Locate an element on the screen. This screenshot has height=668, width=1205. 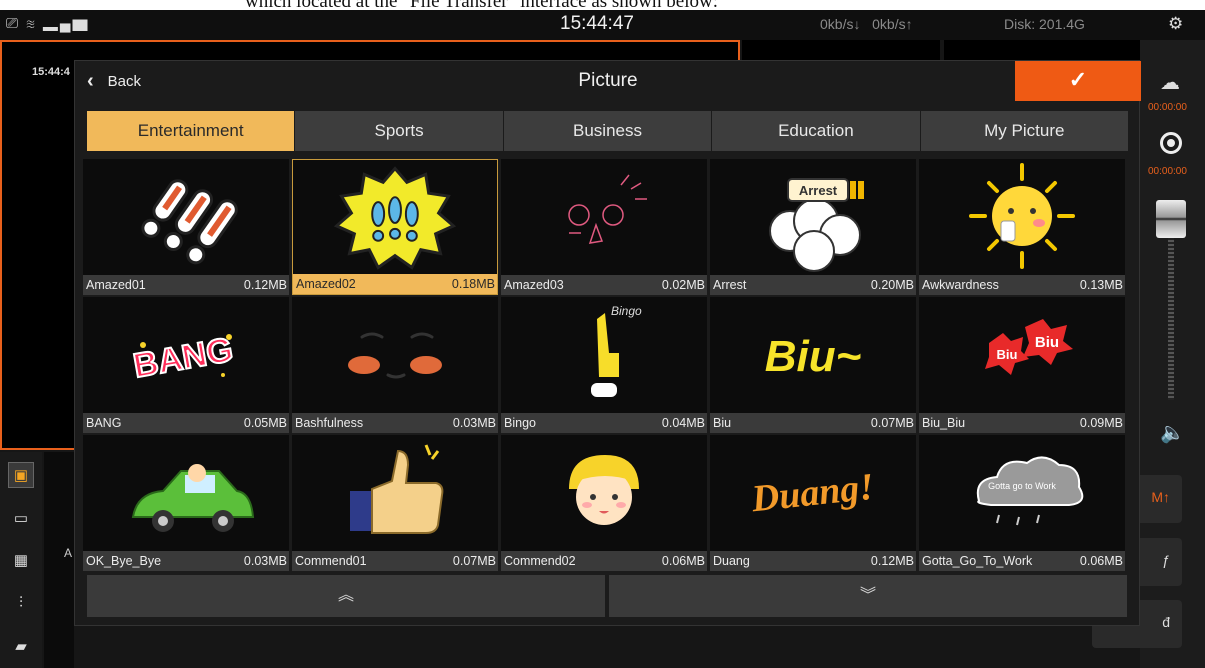
picture-item: OK_Bye_Bye 0.03MB is located at coordinates (186, 503).